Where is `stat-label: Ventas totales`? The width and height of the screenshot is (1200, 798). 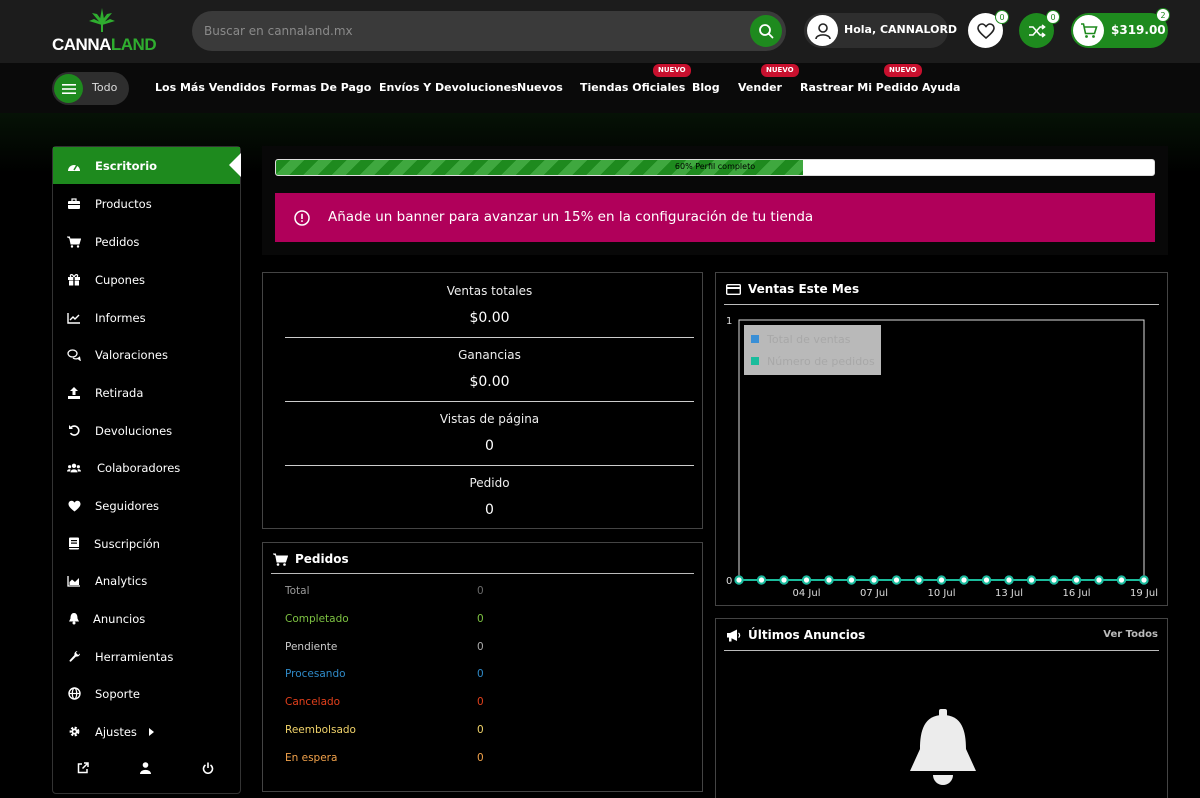 stat-label: Ventas totales is located at coordinates (489, 291).